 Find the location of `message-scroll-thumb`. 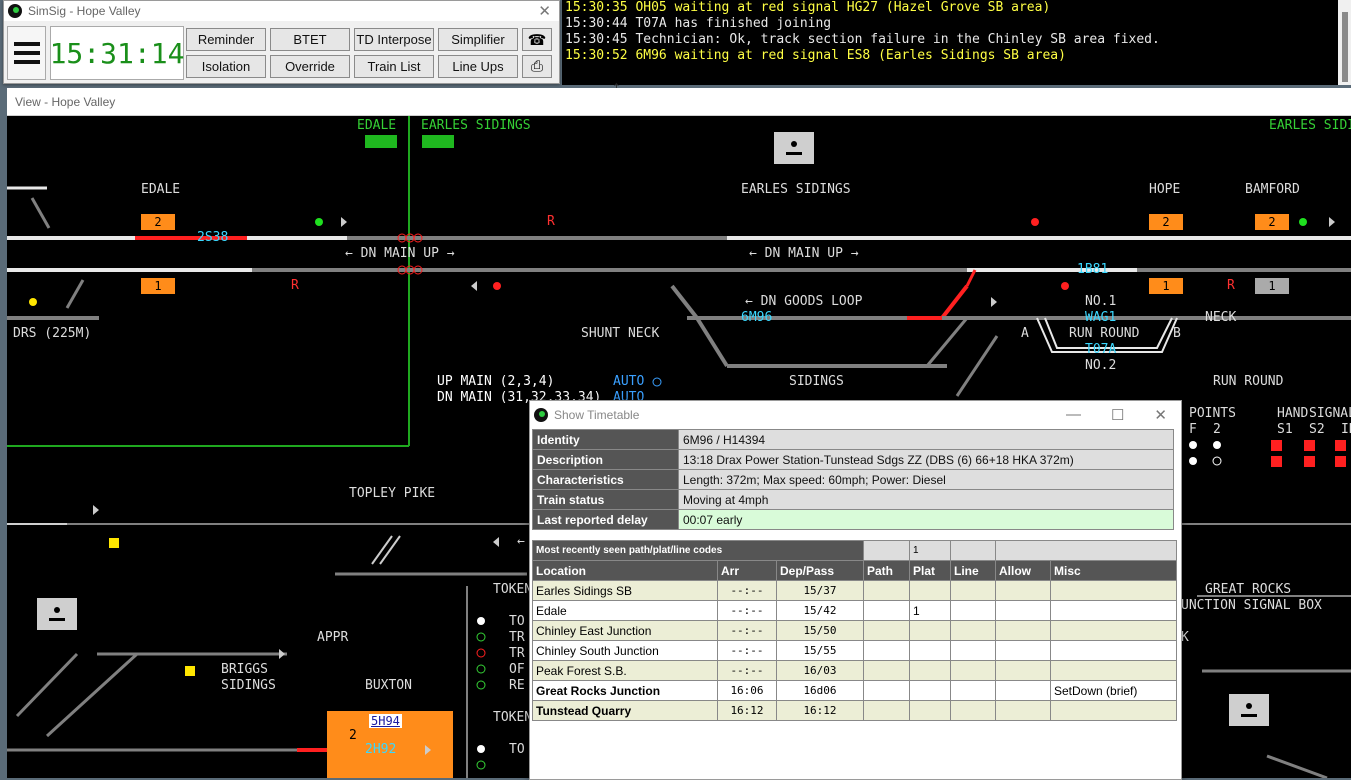

message-scroll-thumb is located at coordinates (1345, 47).